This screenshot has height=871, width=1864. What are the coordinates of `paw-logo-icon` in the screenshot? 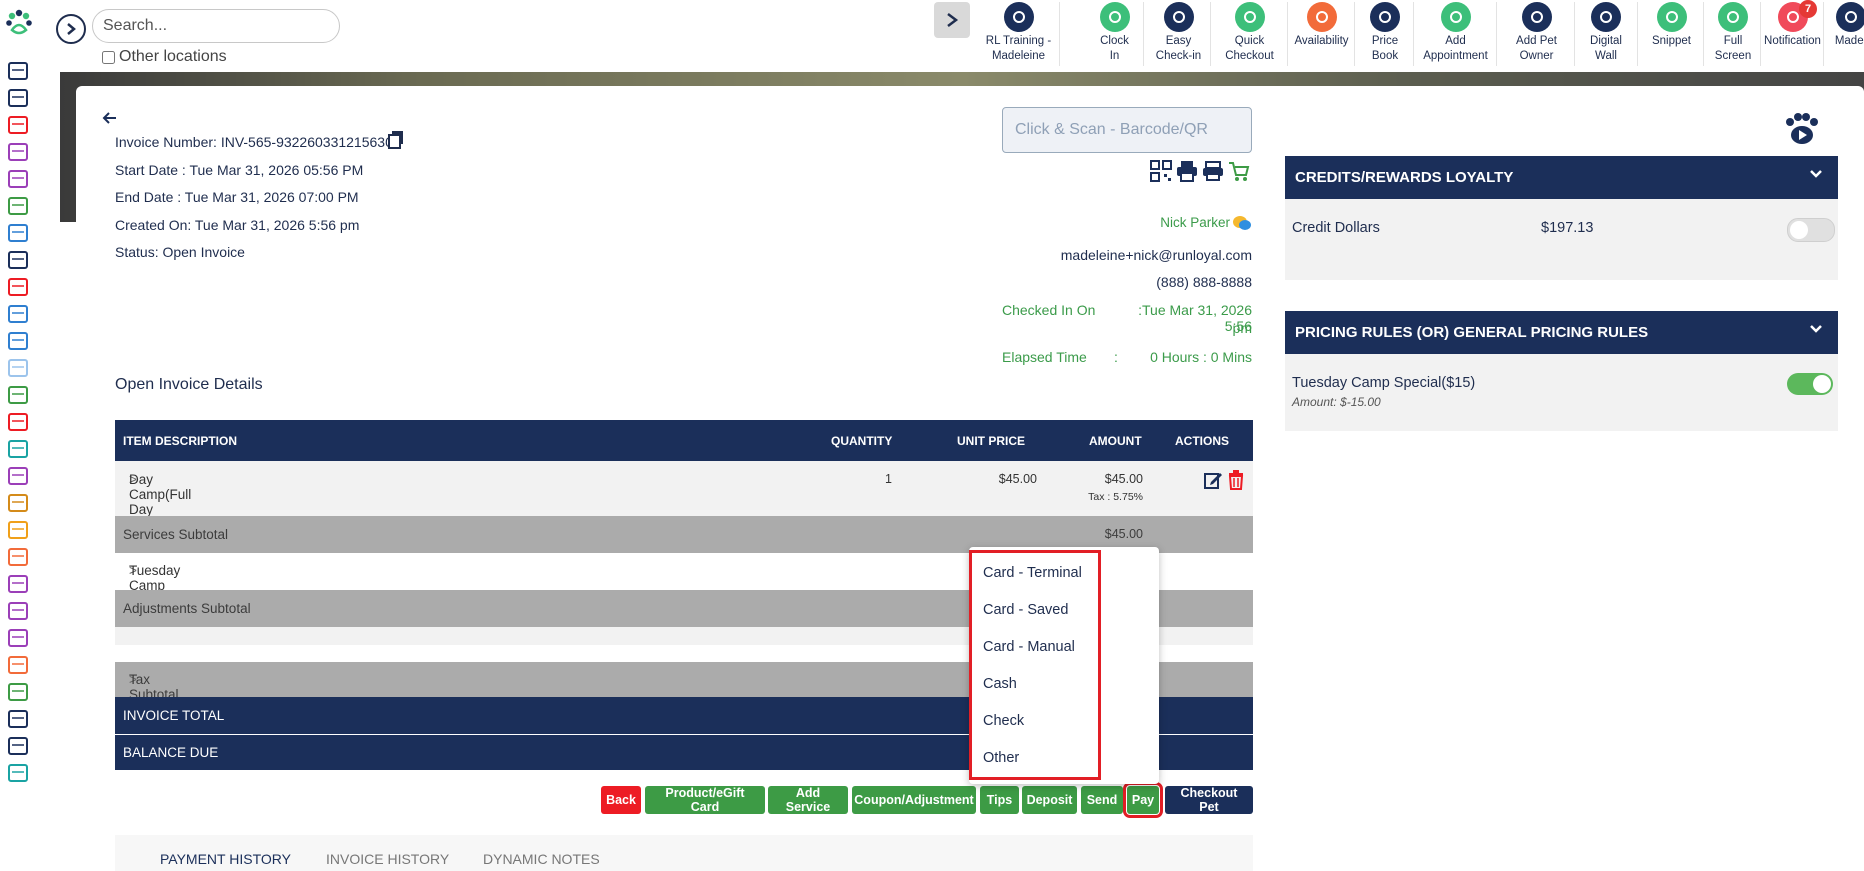 It's located at (19, 23).